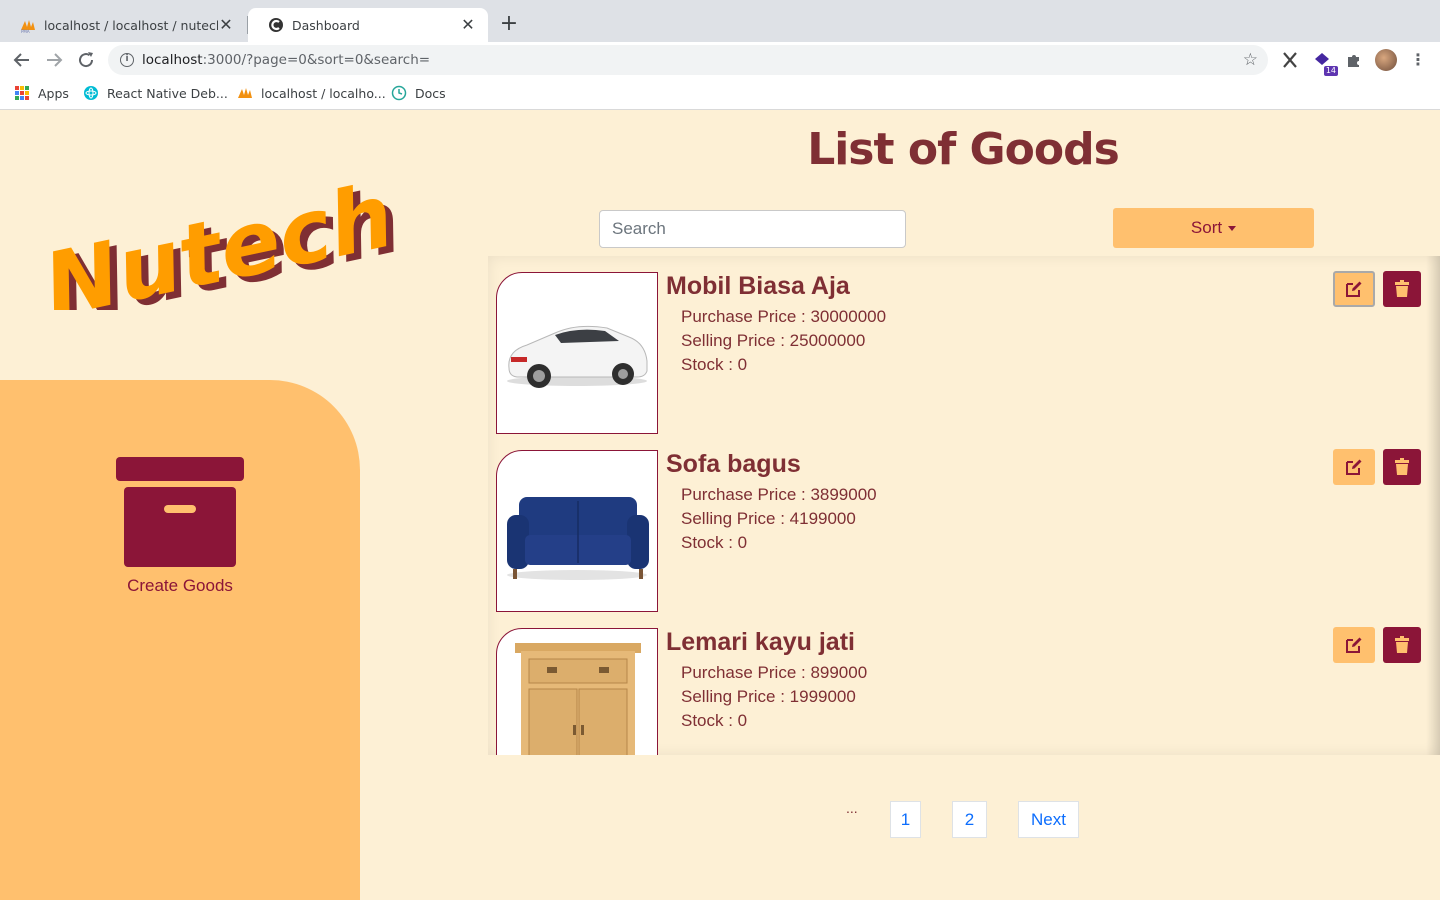  I want to click on url-text: localhost:3000/?page=0&sort=0&search=, so click(286, 60).